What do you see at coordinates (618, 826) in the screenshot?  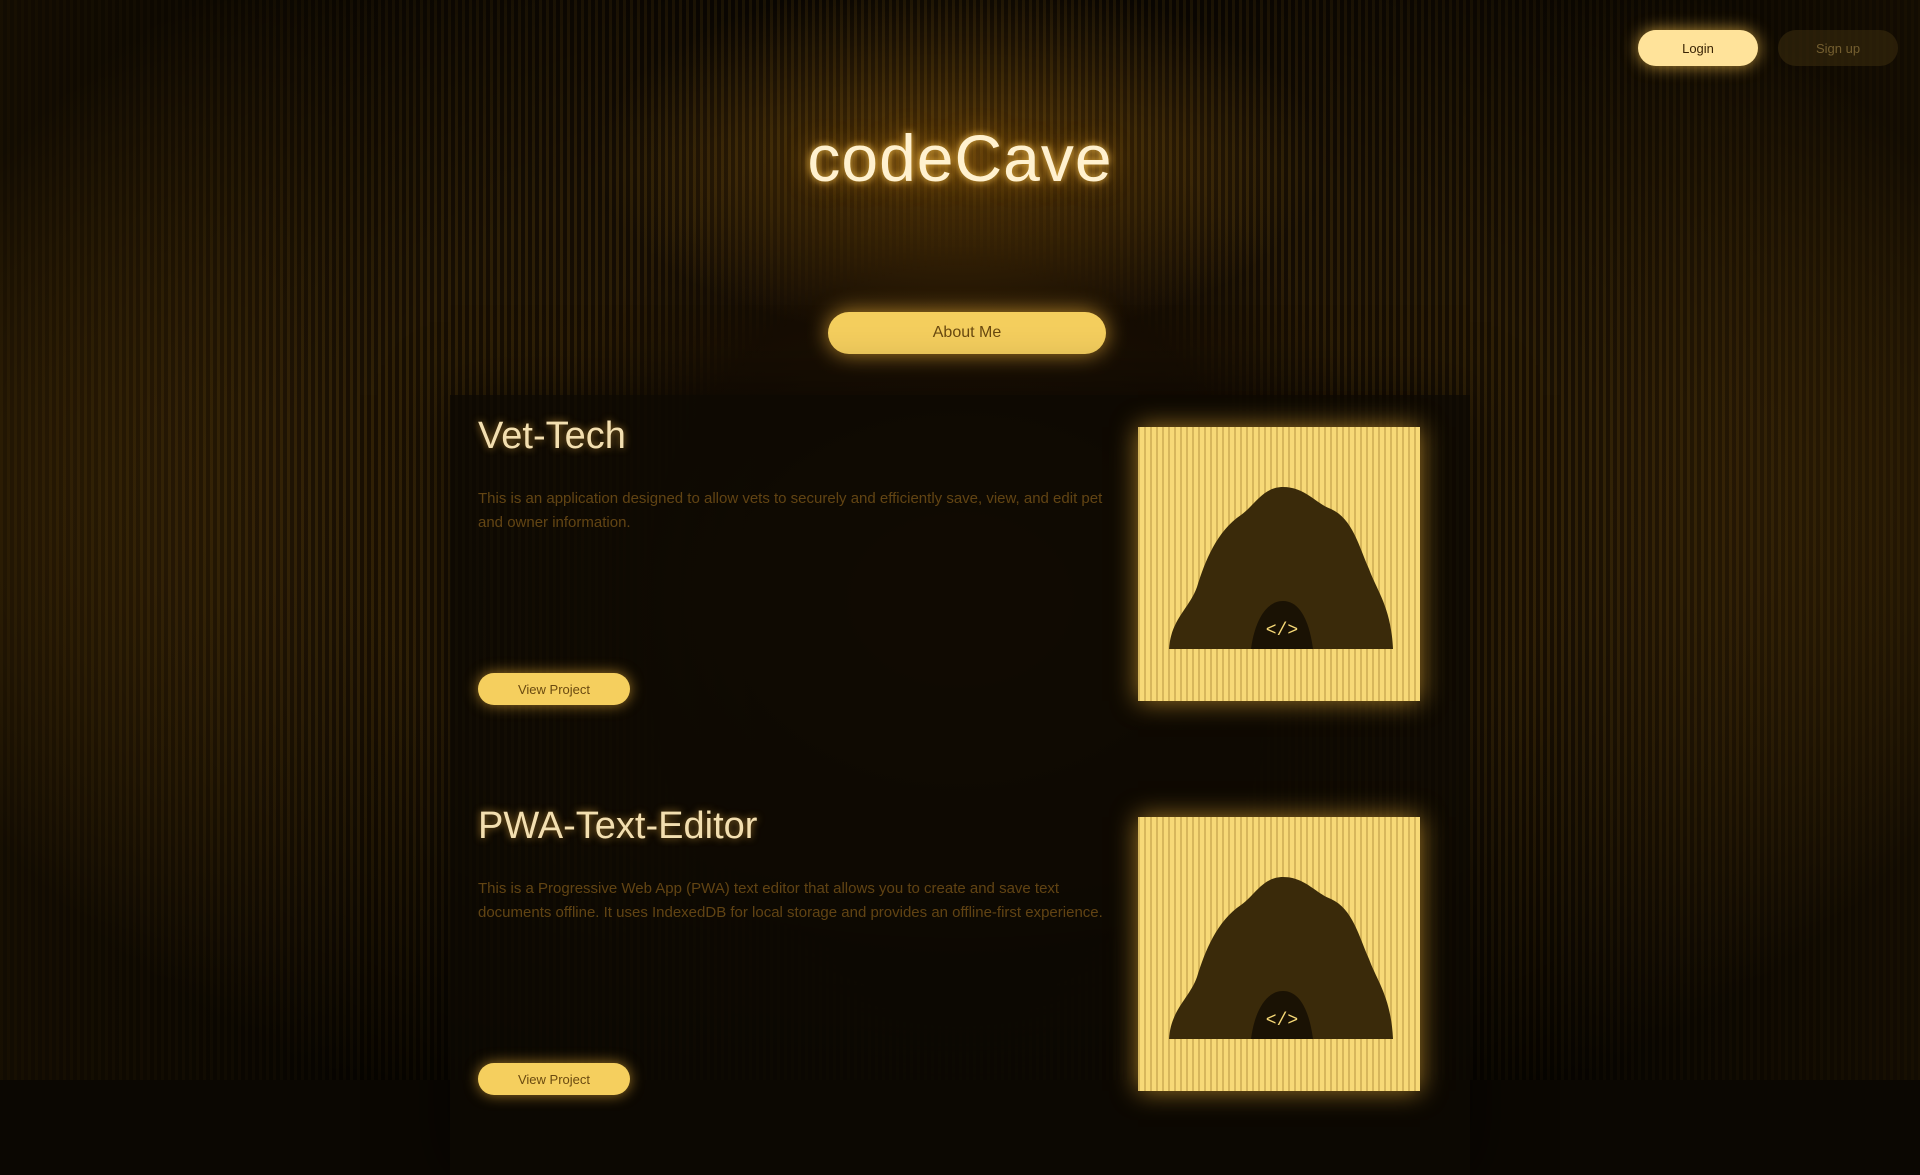 I see `project-title: PWA-Text-Editor` at bounding box center [618, 826].